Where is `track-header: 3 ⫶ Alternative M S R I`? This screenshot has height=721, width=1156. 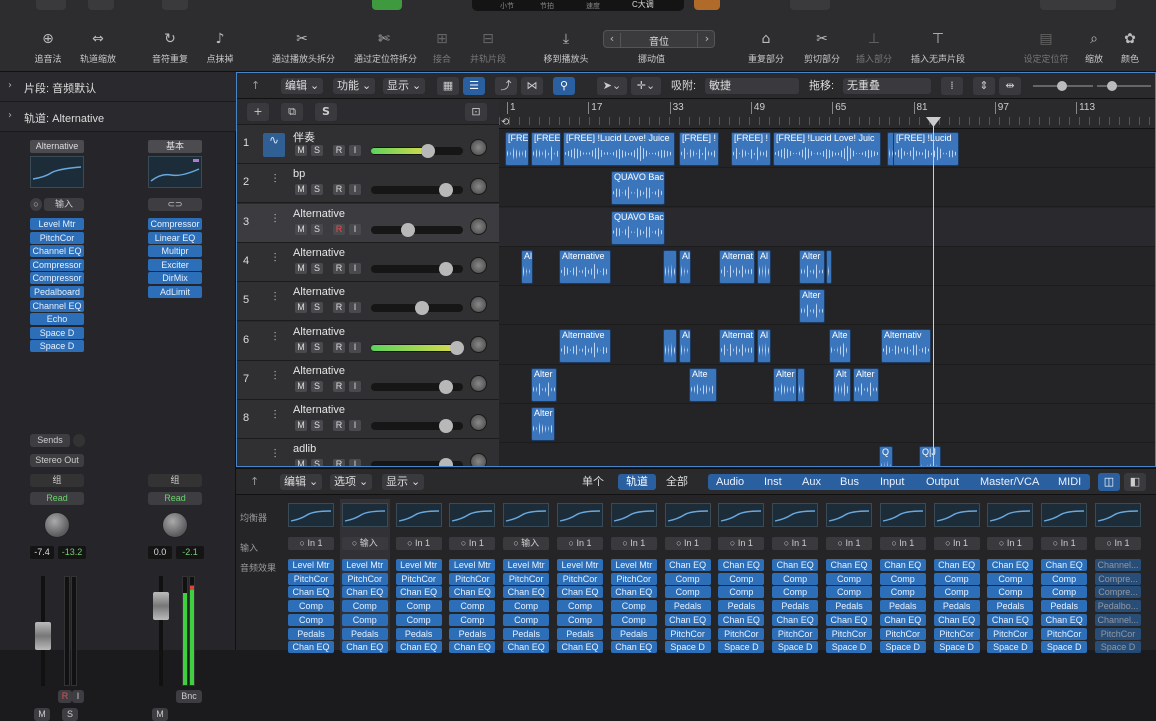 track-header: 3 ⫶ Alternative M S R I is located at coordinates (368, 223).